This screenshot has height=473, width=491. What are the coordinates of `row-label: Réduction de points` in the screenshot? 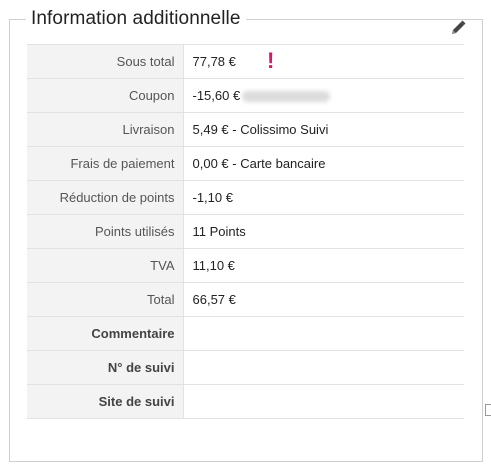 It's located at (105, 197).